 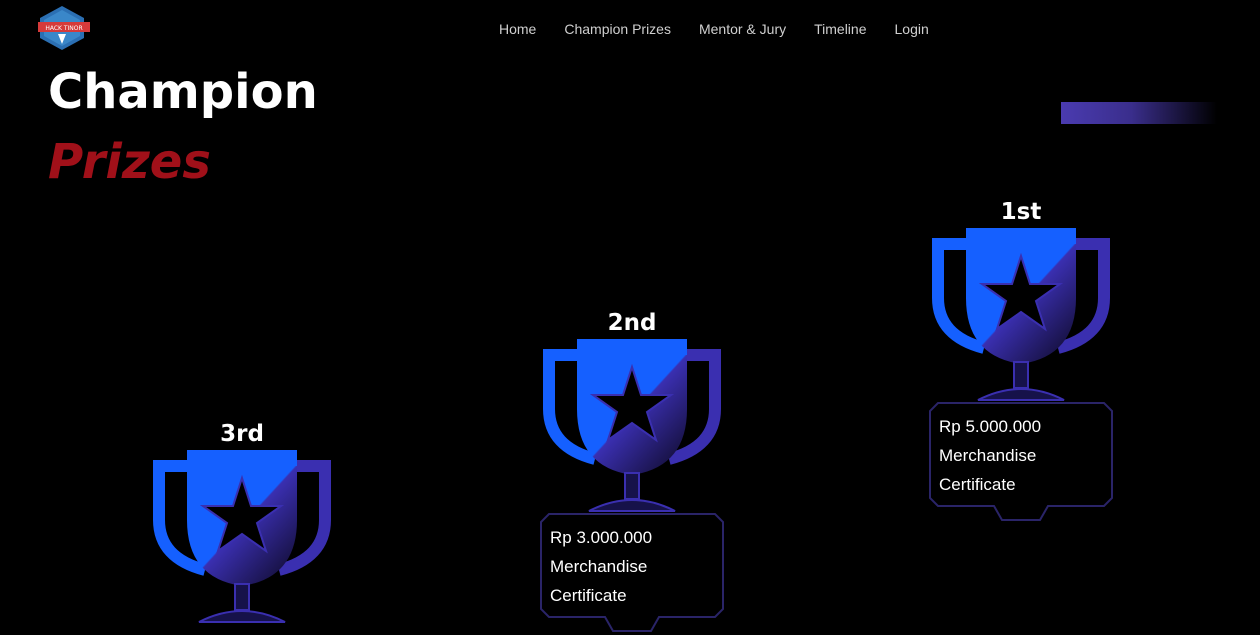 What do you see at coordinates (517, 29) in the screenshot?
I see `nav-home: Home` at bounding box center [517, 29].